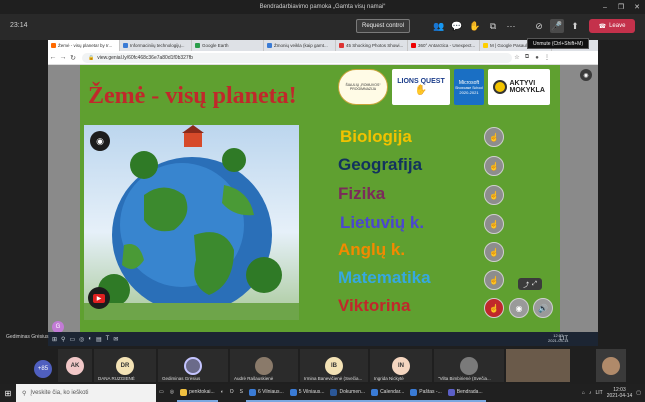 The image size is (645, 402). I want to click on sun-icon, so click(499, 87).